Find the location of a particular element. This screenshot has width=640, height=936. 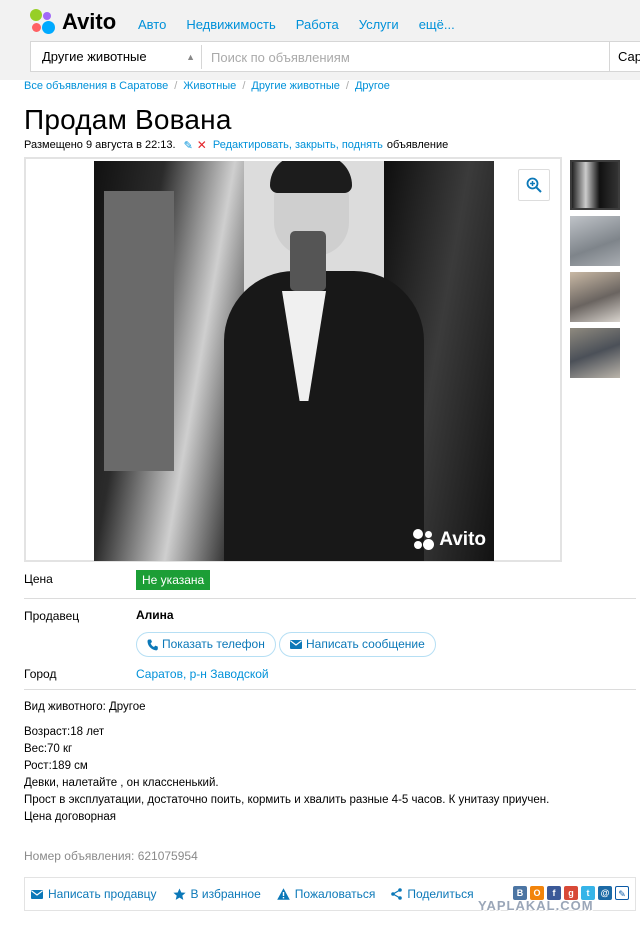

avito-logo-icon is located at coordinates (44, 22).